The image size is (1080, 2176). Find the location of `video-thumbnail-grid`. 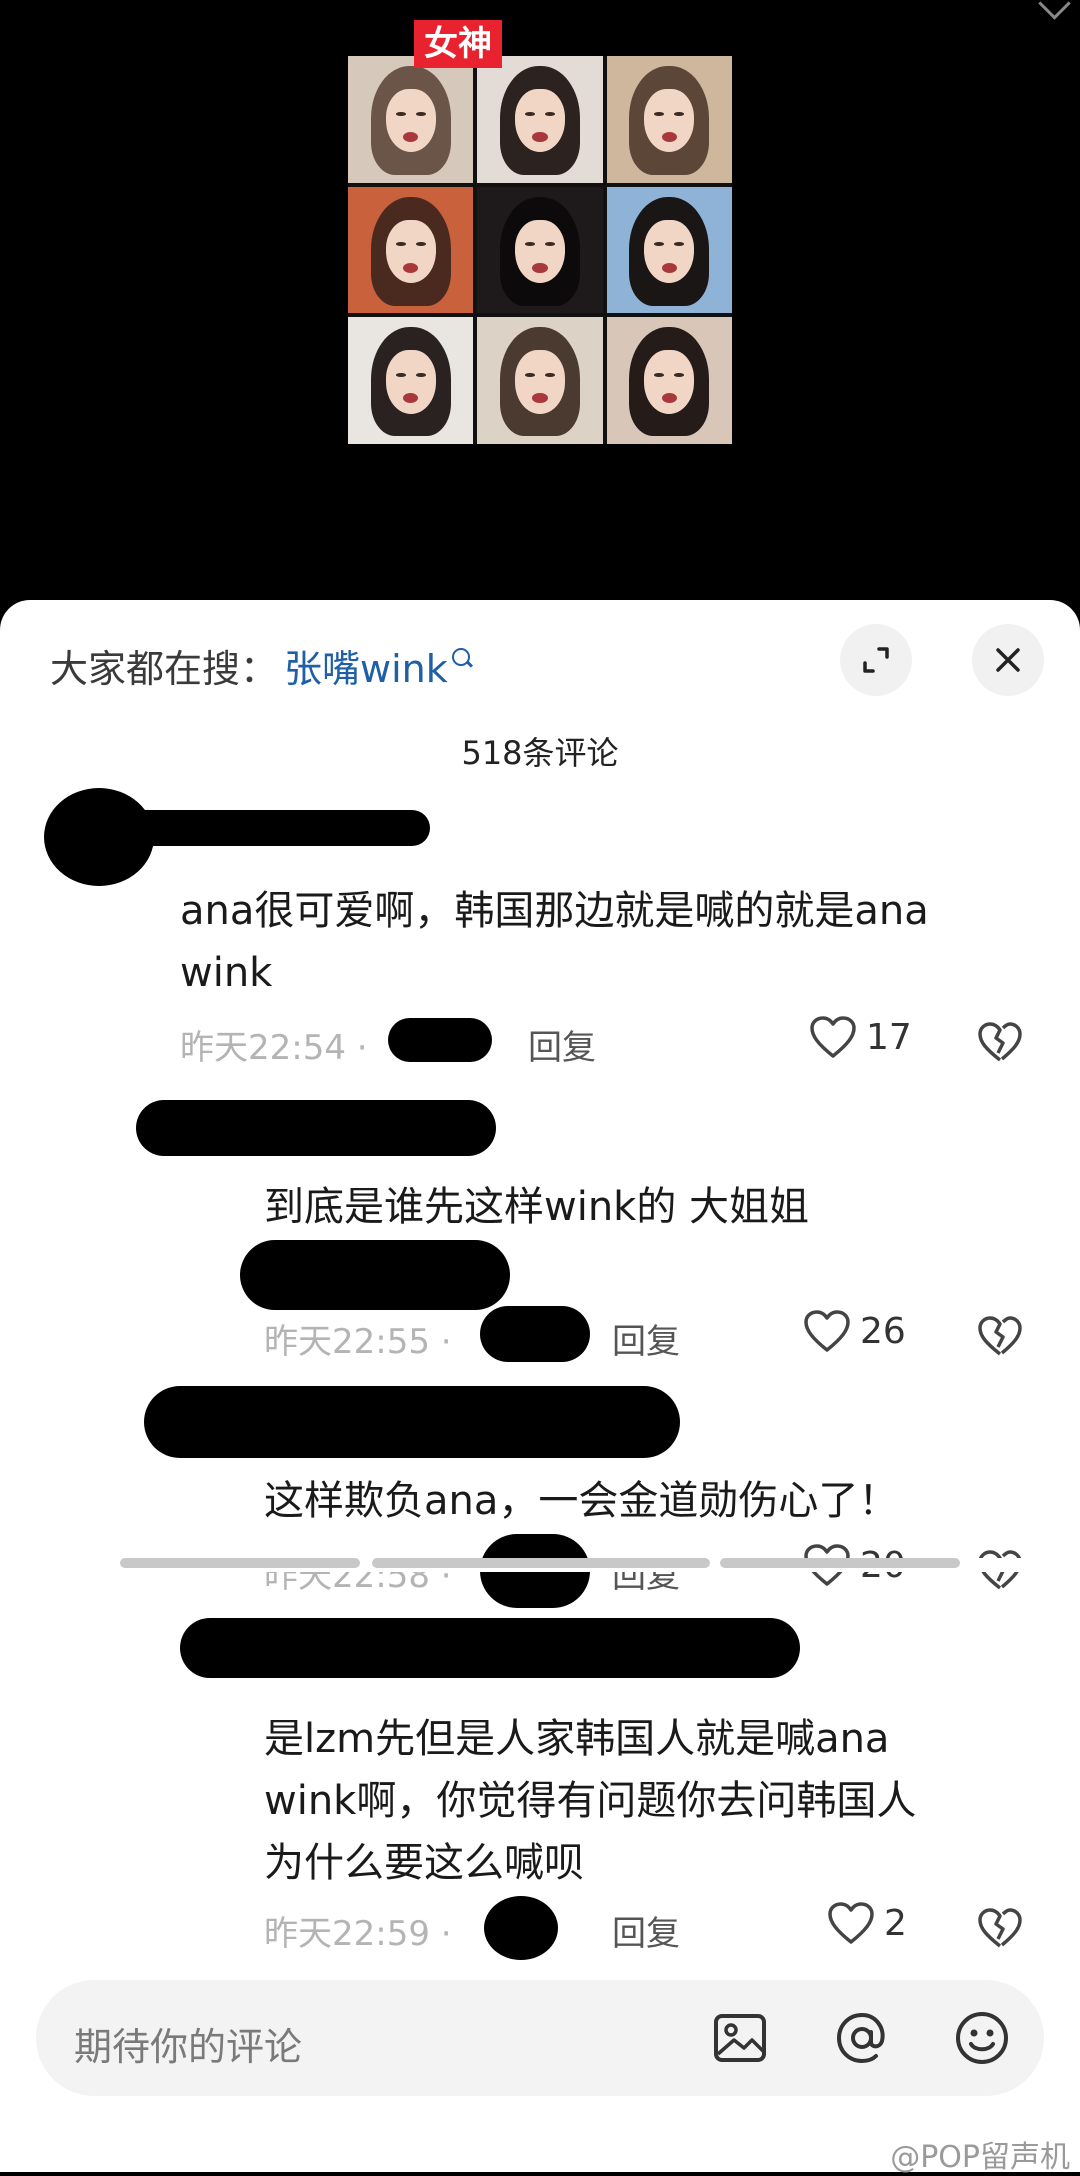

video-thumbnail-grid is located at coordinates (540, 250).